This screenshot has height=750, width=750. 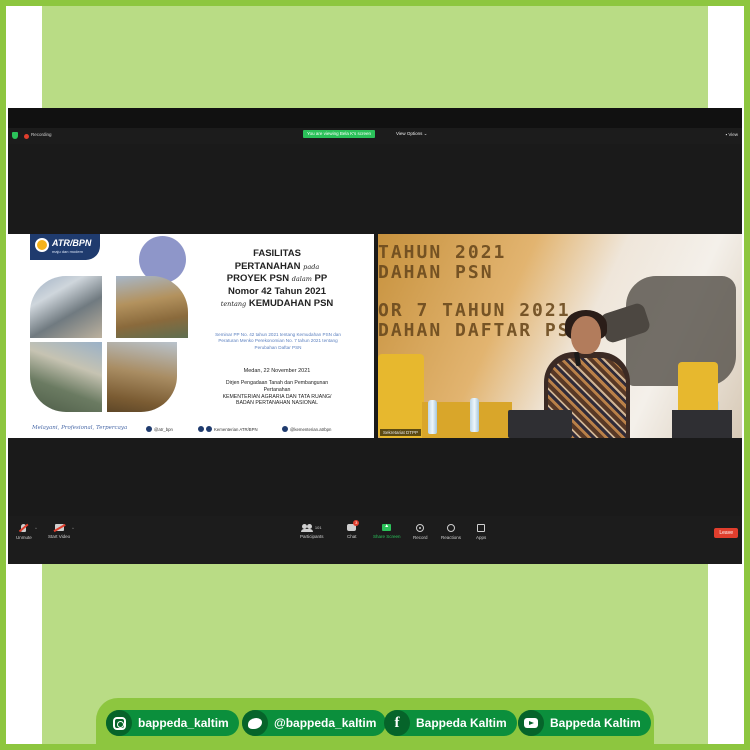 I want to click on title-l2b: pada, so click(x=311, y=266).